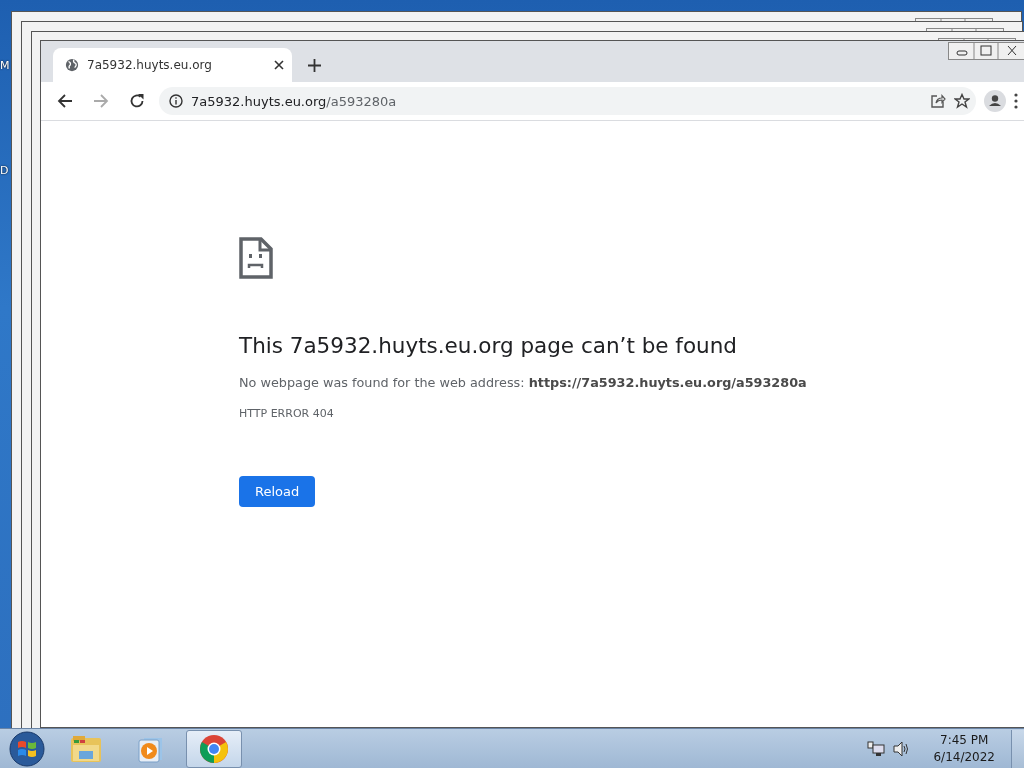 Image resolution: width=1024 pixels, height=768 pixels. I want to click on more-icon, so click(1016, 101).